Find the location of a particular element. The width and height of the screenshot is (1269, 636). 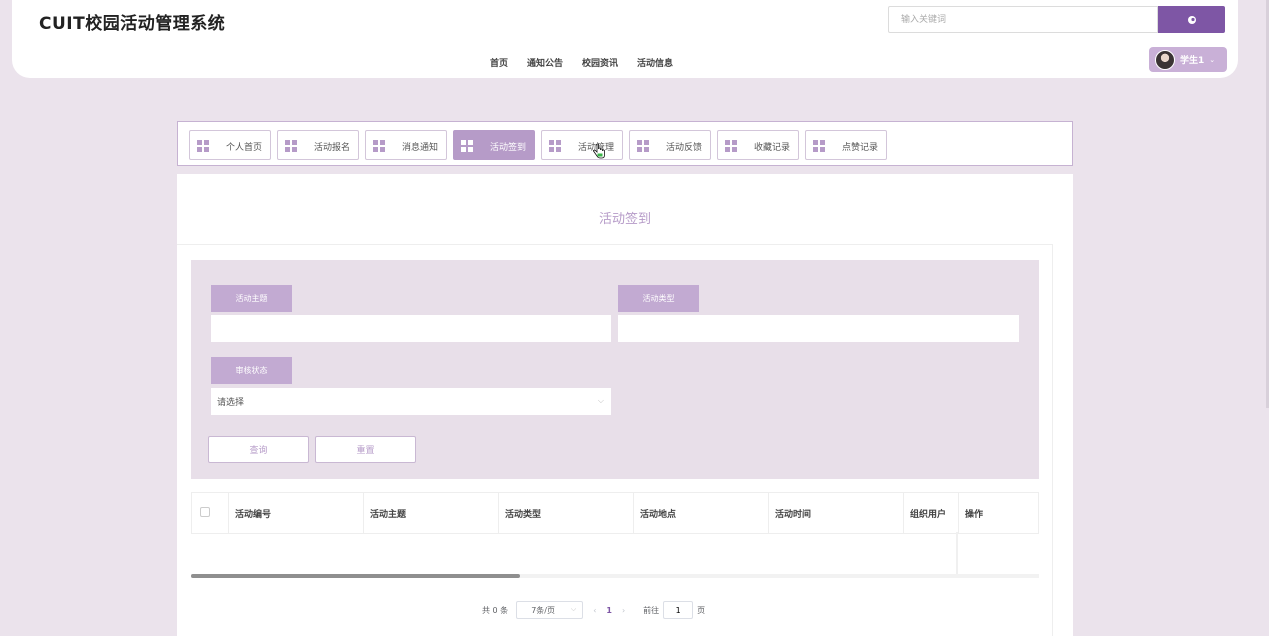

tab-personal-home: 个人首页 is located at coordinates (230, 145).